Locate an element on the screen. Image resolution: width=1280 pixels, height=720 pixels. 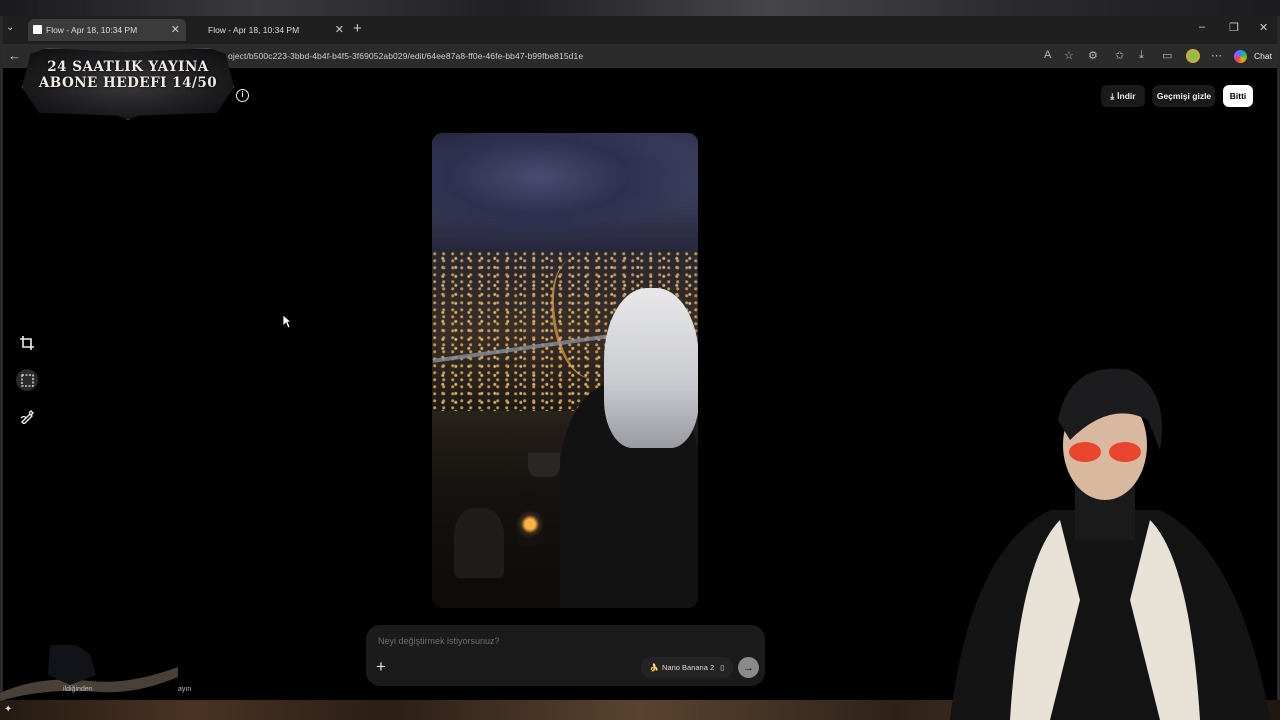
screenshot-icon: ▭ is located at coordinates (1167, 55).